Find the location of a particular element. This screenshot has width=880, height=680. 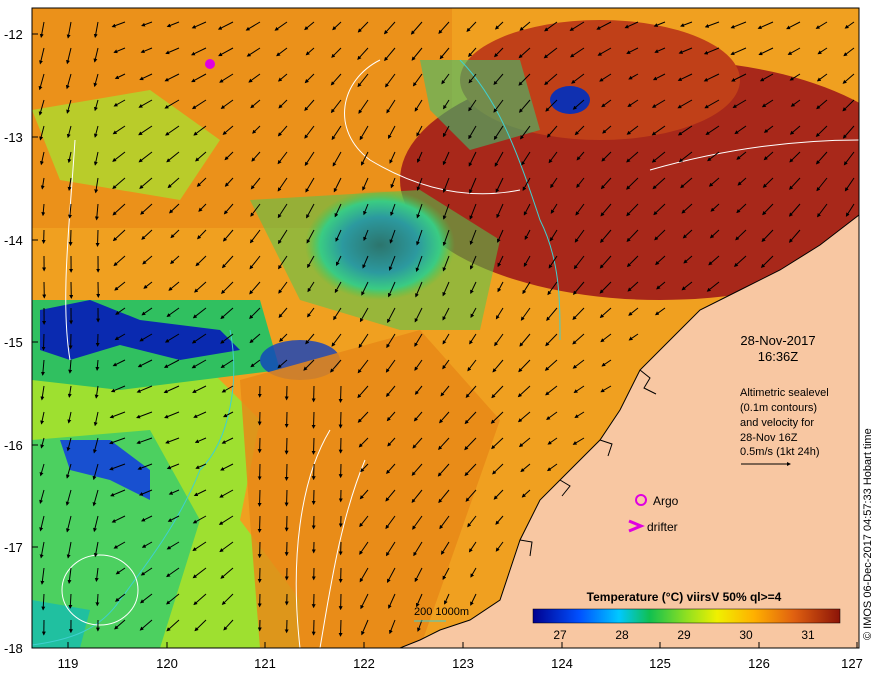

y-tick-label: -16 is located at coordinates (13, 445).